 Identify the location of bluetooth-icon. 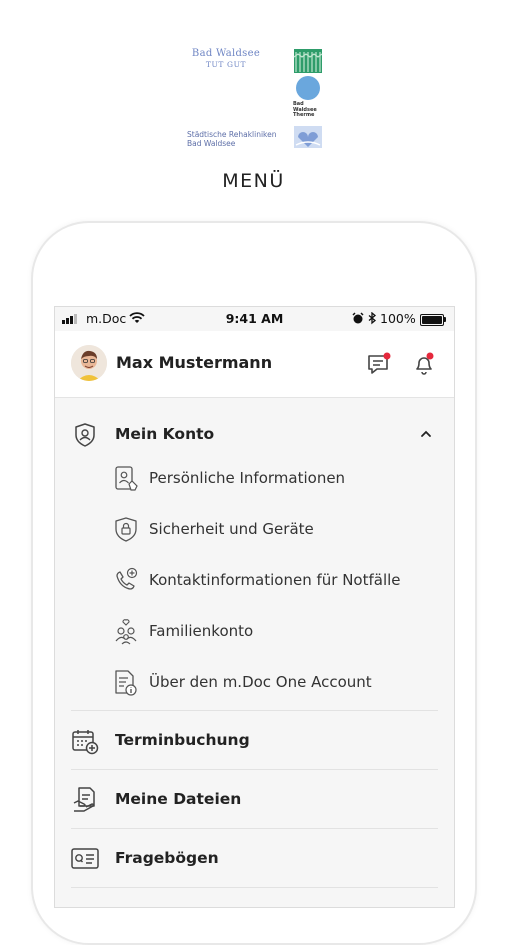
(372, 318).